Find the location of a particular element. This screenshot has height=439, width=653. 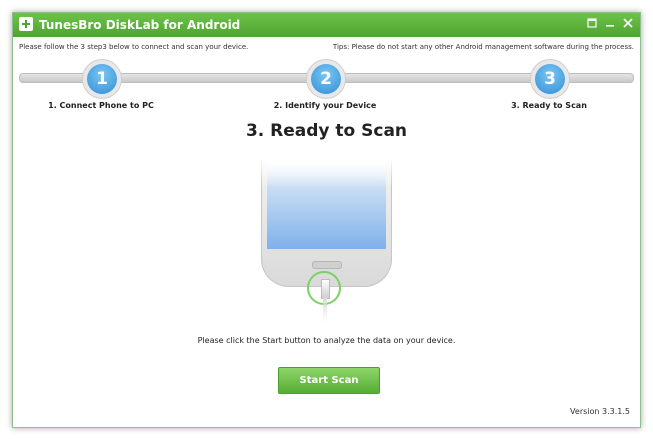

step-2-circle: 2 is located at coordinates (326, 79).